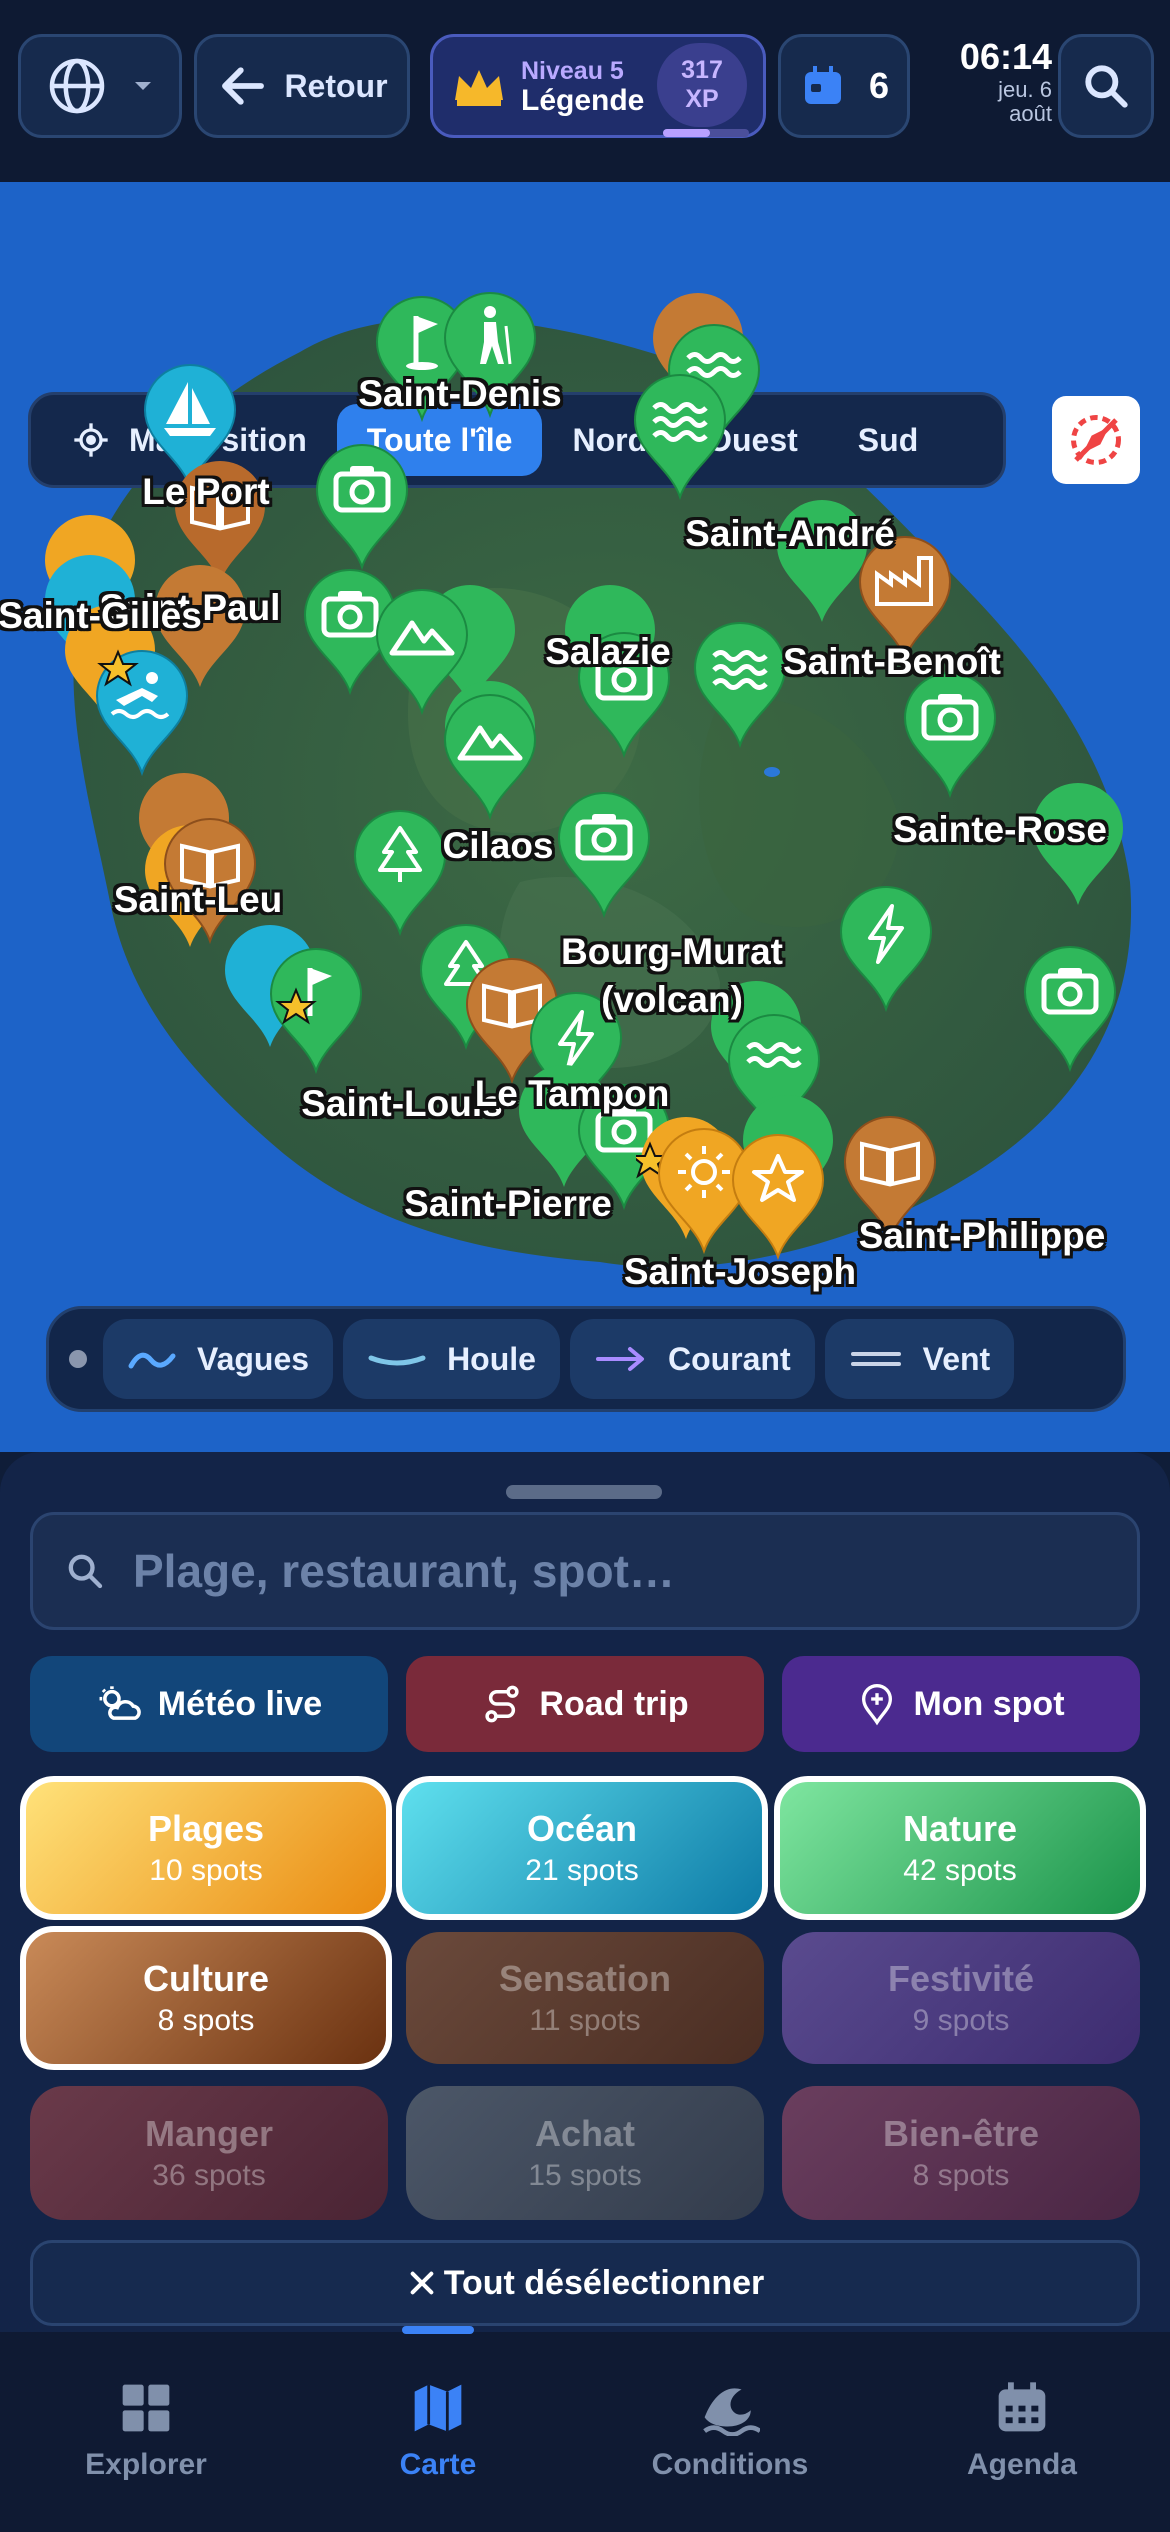  I want to click on layer-label: Vent, so click(956, 1358).